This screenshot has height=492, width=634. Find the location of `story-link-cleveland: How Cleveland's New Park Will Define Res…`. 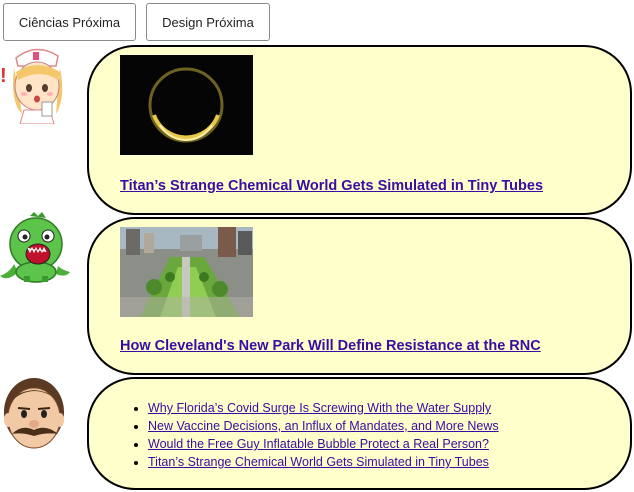

story-link-cleveland: How Cleveland's New Park Will Define Res… is located at coordinates (330, 346).